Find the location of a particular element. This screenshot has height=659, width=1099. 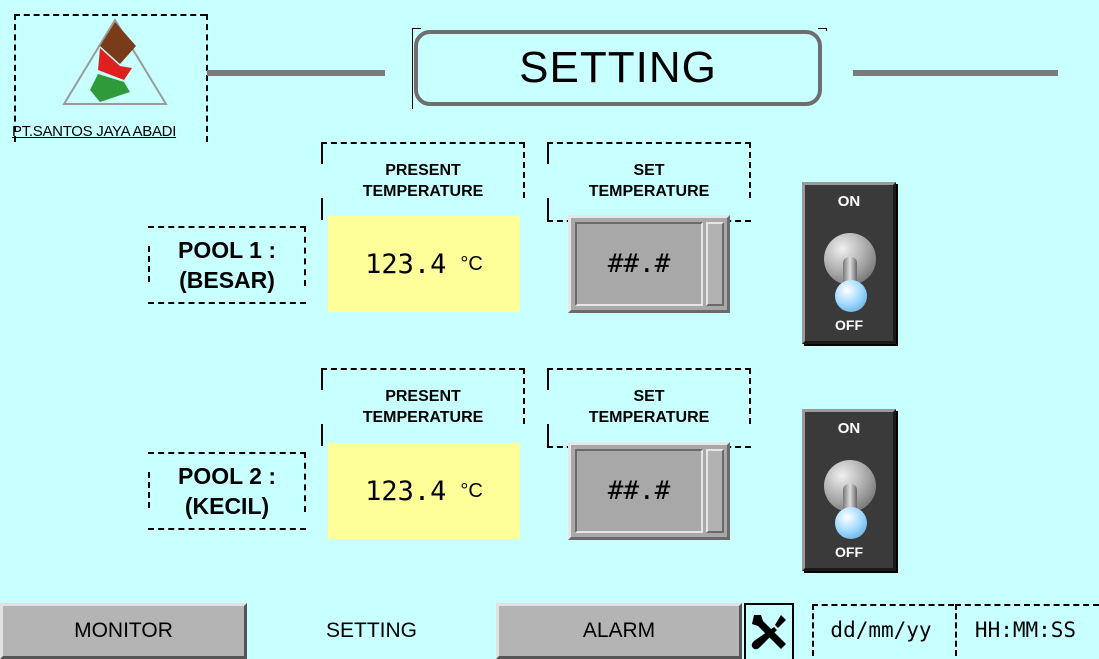

pool-1-set-value-field: ##.# is located at coordinates (639, 264).